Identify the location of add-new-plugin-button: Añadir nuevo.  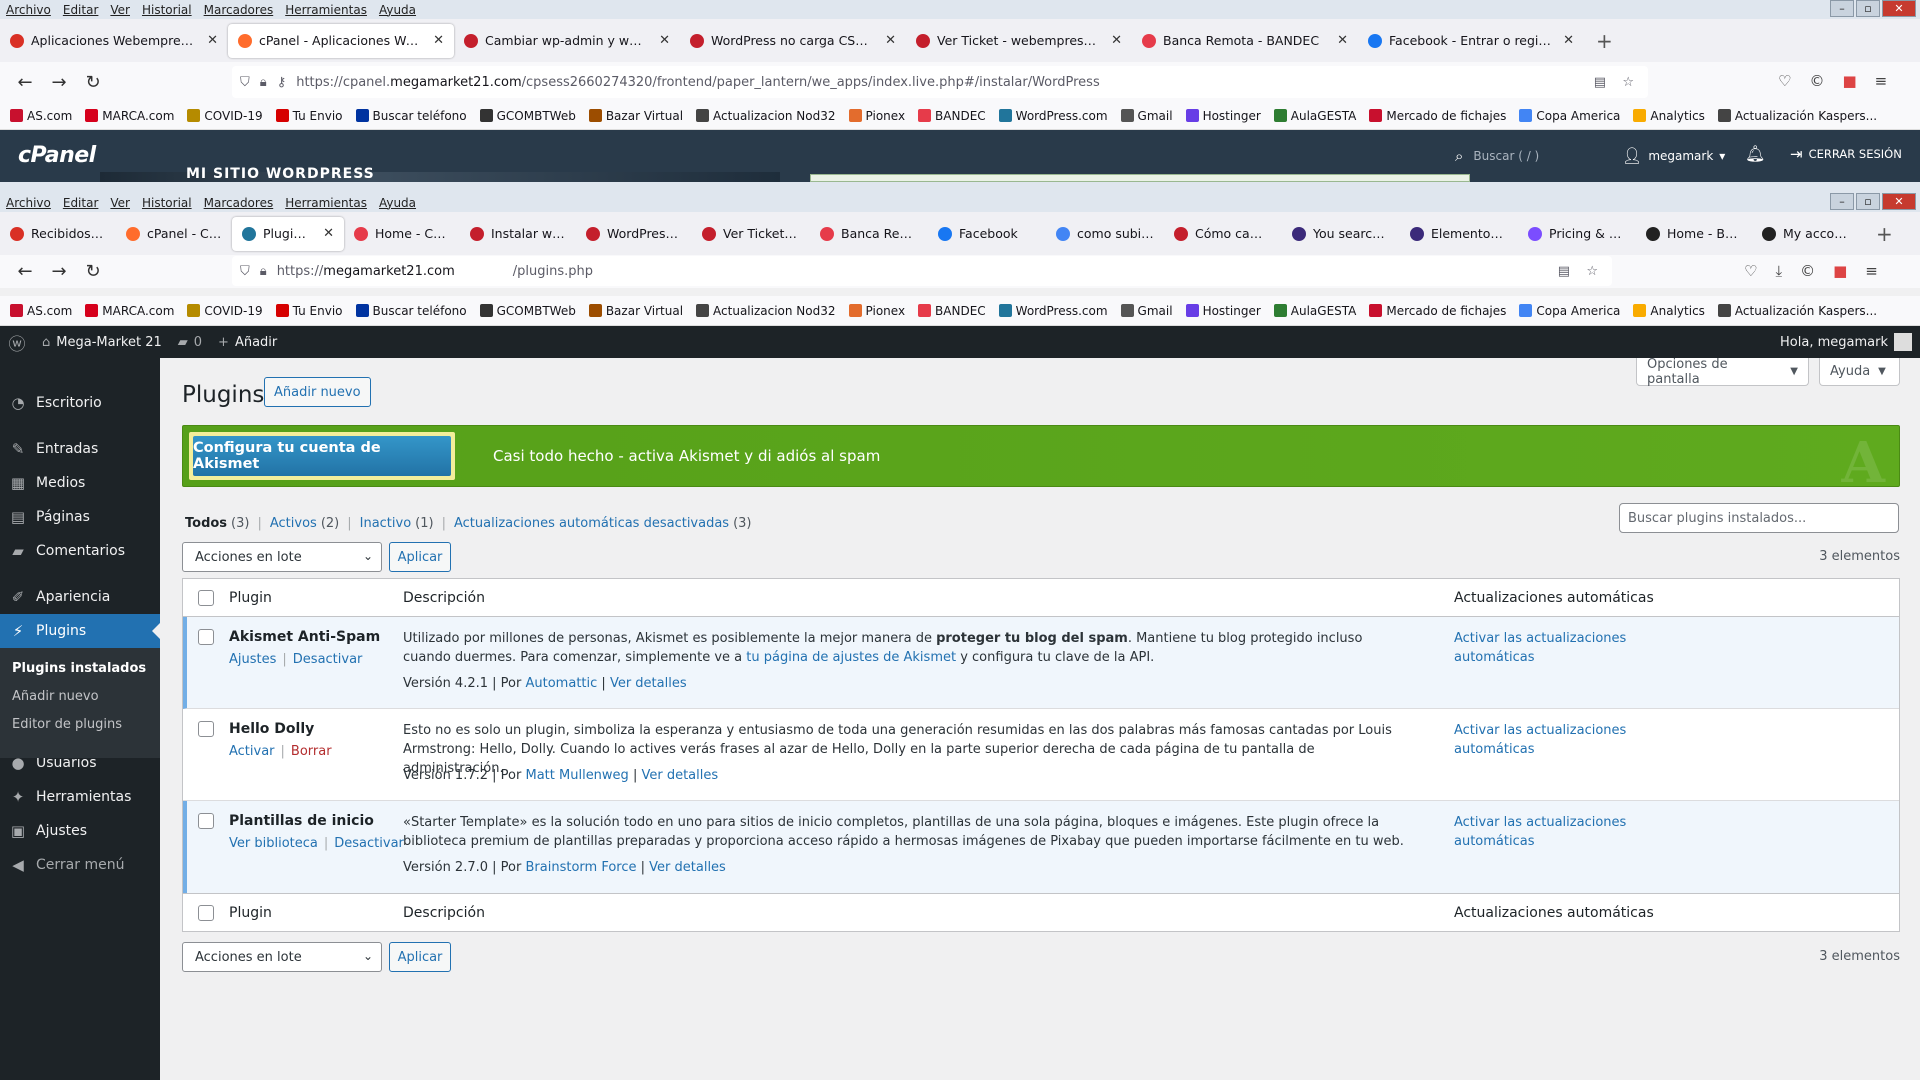
(317, 392).